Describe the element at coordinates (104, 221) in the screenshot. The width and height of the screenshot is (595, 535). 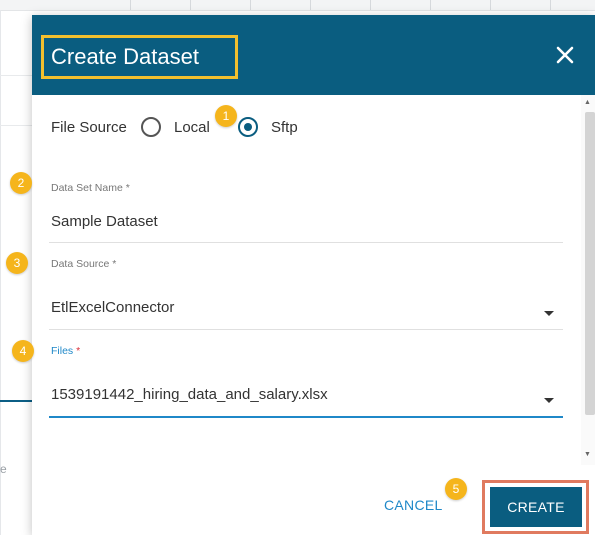
I see `dataset-name-input: Sample Dataset` at that location.